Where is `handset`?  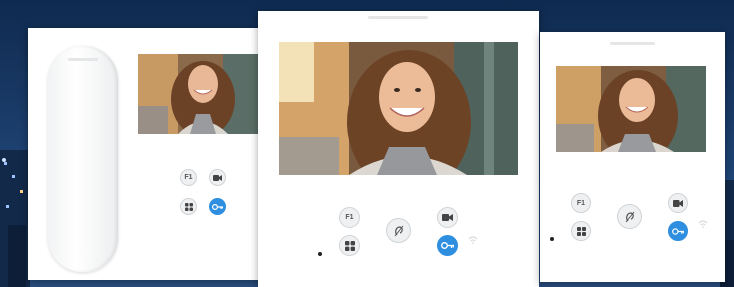
handset is located at coordinates (83, 159).